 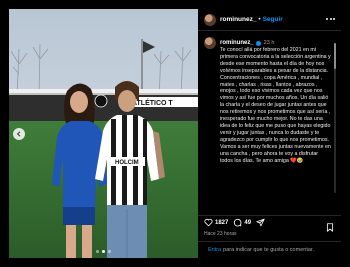 I want to click on login-link: Entra, so click(x=214, y=250).